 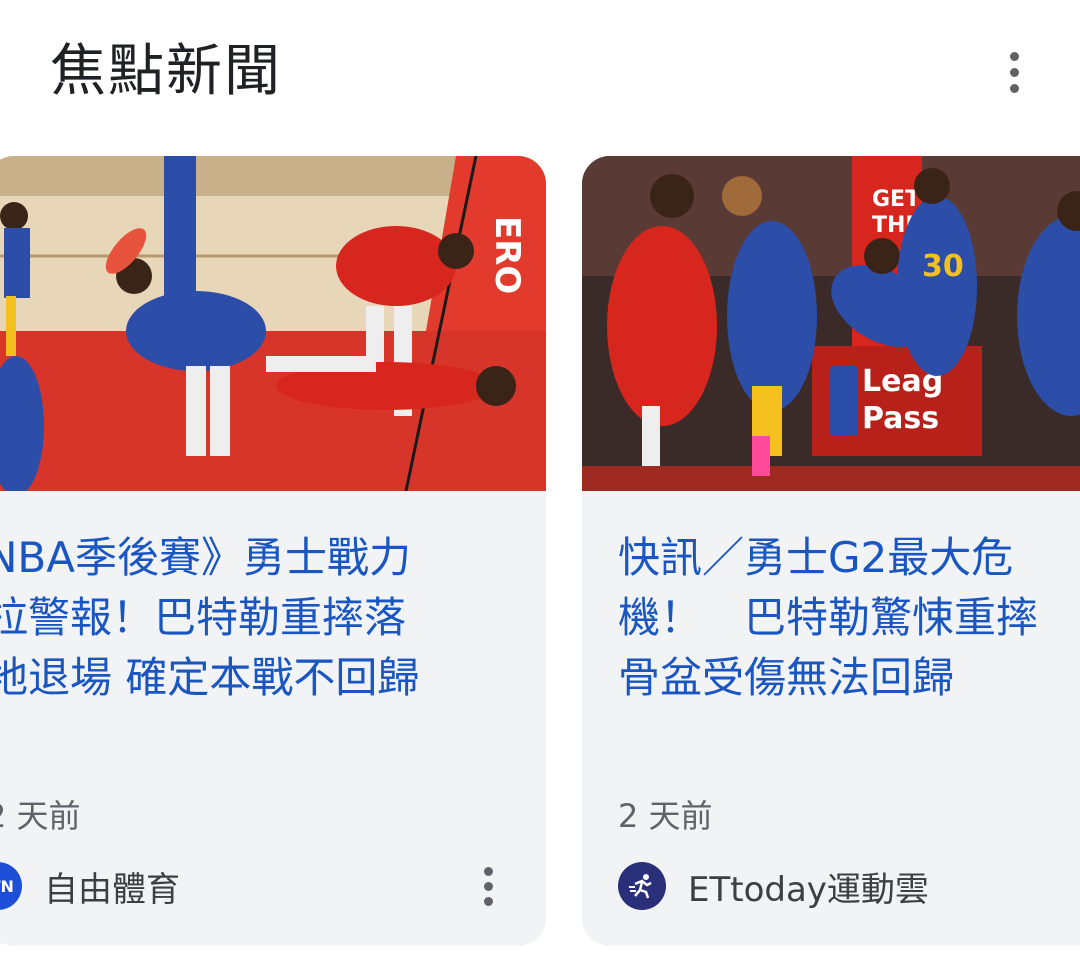 What do you see at coordinates (166, 71) in the screenshot?
I see `section-title: 焦點新聞` at bounding box center [166, 71].